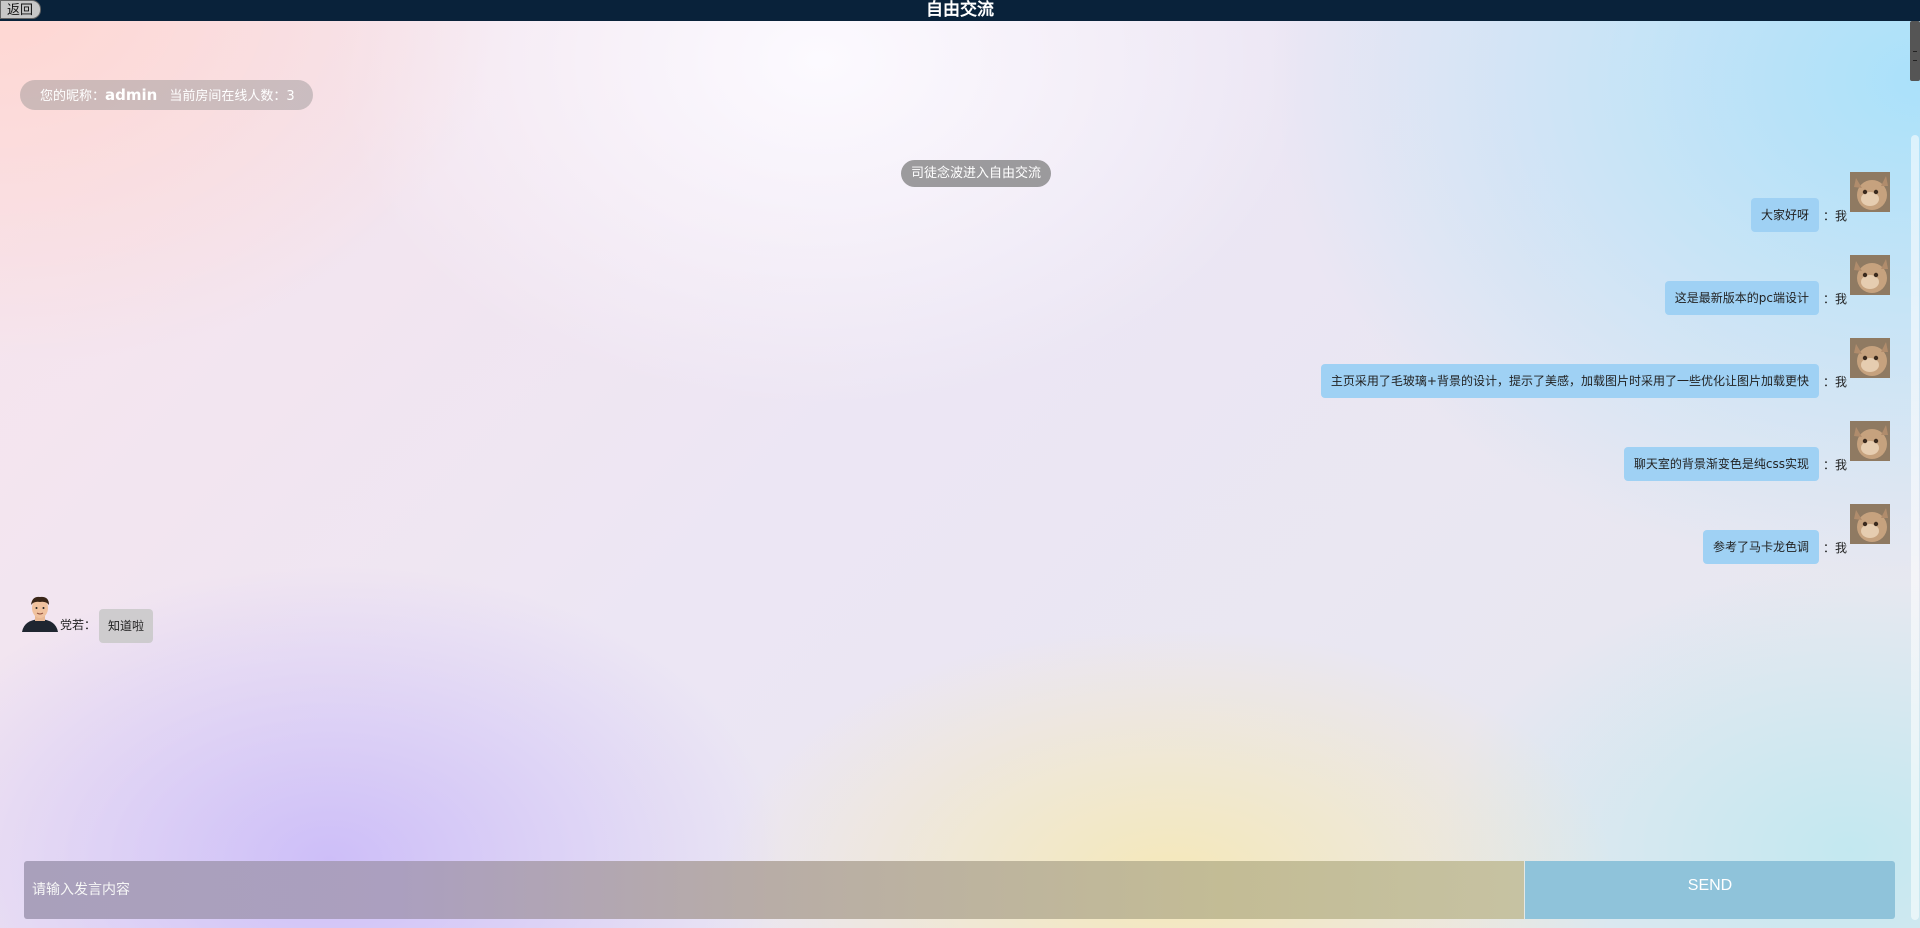  What do you see at coordinates (1569, 381) in the screenshot?
I see `message-bubble: 主页采用了毛玻璃+背景的设计，提示了美感，加载图片时采用了一些优化让图片加载更快` at bounding box center [1569, 381].